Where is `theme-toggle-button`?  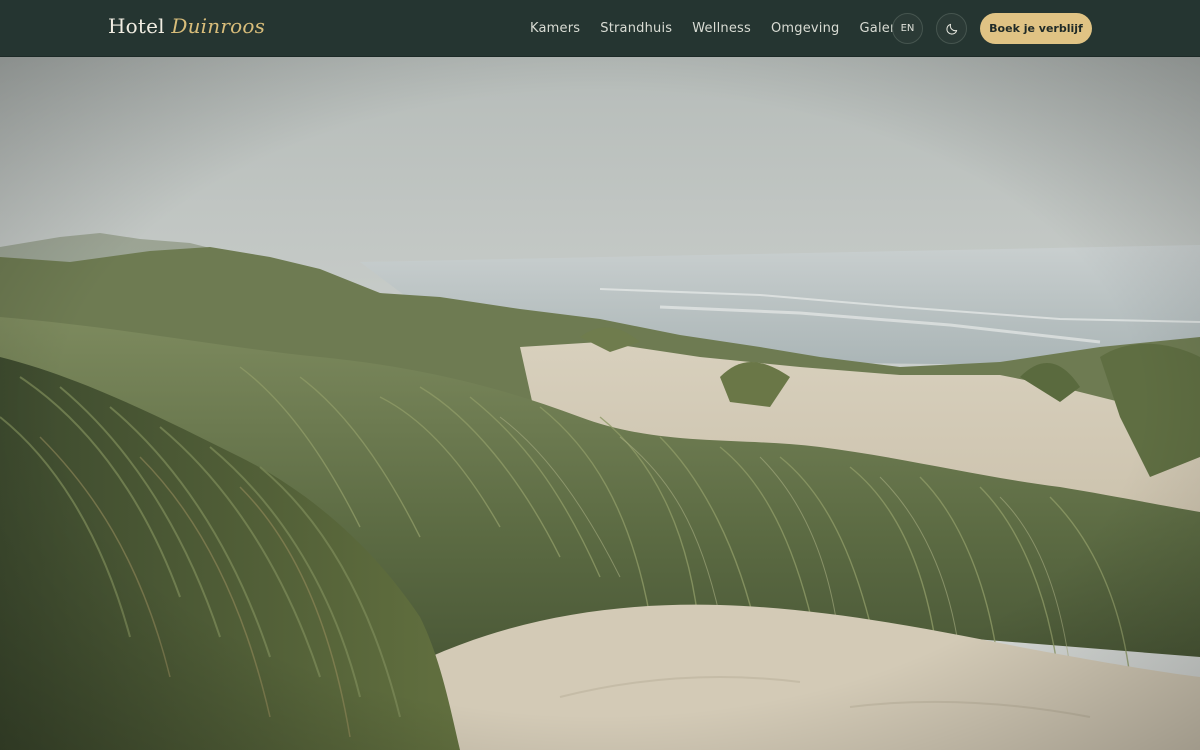
theme-toggle-button is located at coordinates (951, 28).